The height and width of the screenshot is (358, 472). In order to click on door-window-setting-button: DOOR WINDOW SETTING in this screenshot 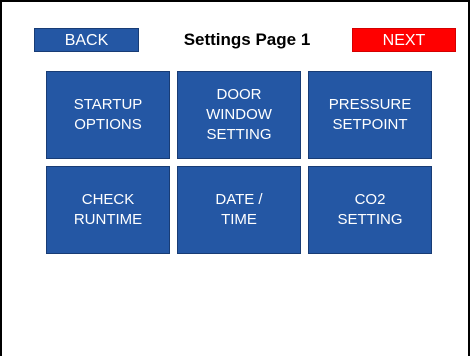, I will do `click(239, 115)`.